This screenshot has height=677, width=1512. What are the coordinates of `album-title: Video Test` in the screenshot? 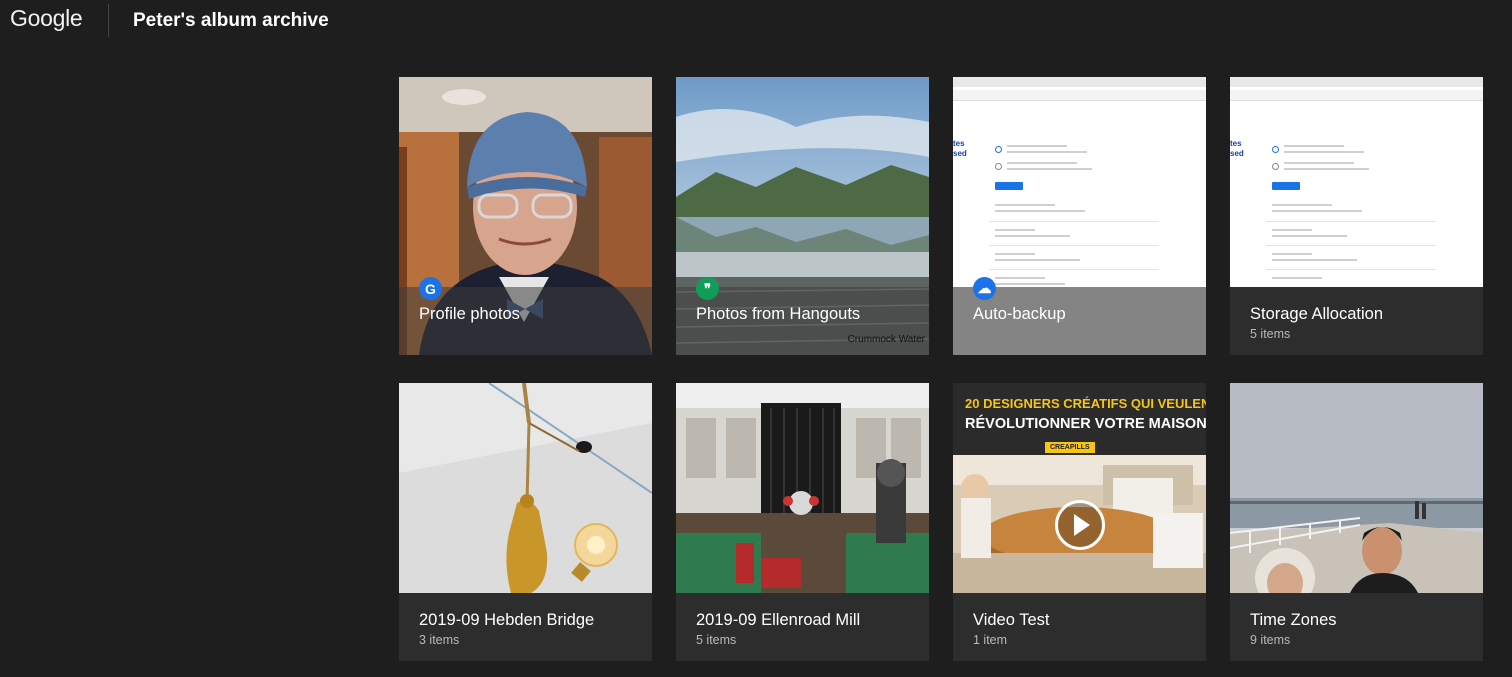 It's located at (1011, 620).